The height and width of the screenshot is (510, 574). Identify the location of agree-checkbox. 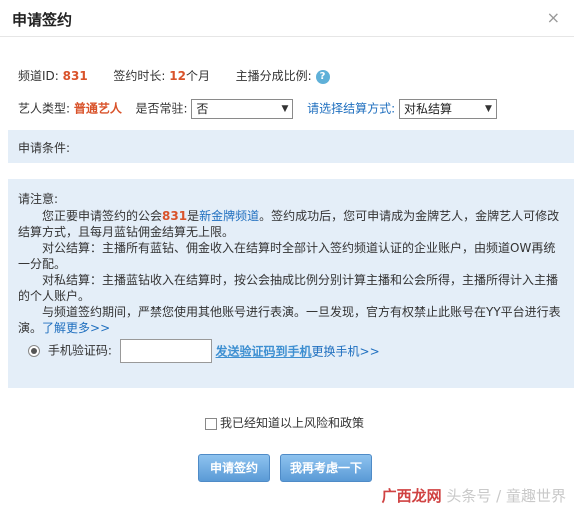
(211, 423).